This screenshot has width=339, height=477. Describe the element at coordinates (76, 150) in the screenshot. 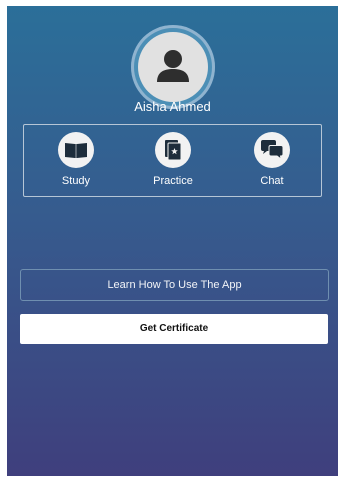

I see `open-book-icon` at that location.